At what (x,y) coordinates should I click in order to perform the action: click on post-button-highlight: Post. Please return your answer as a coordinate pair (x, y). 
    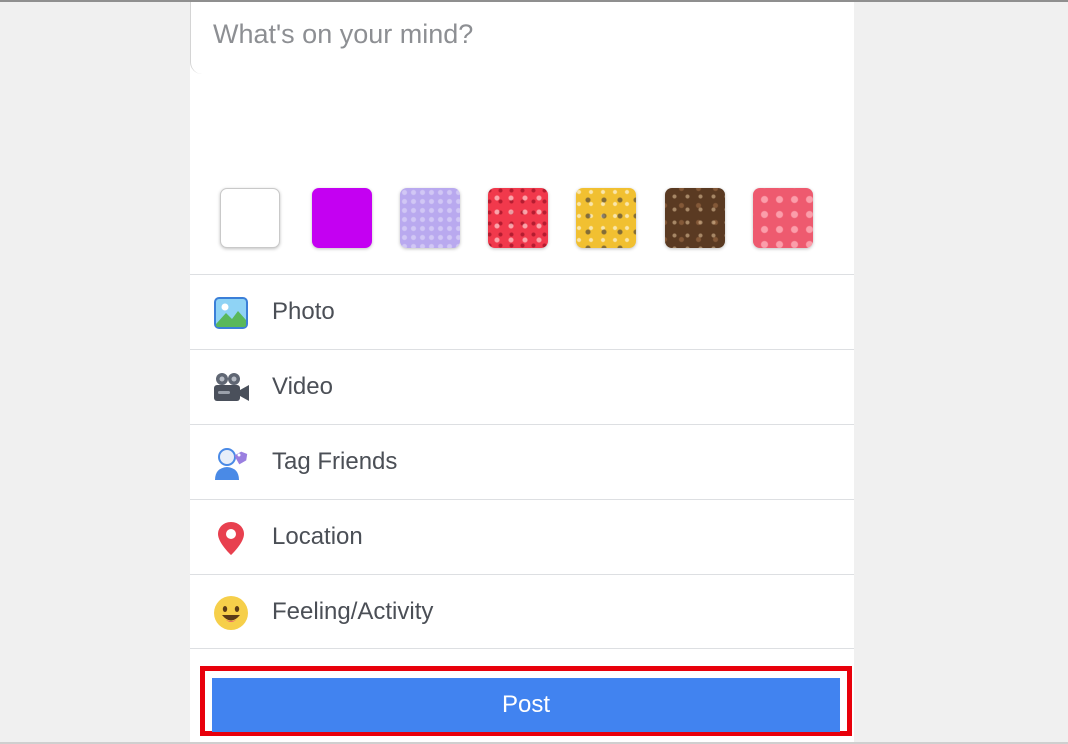
    Looking at the image, I should click on (526, 701).